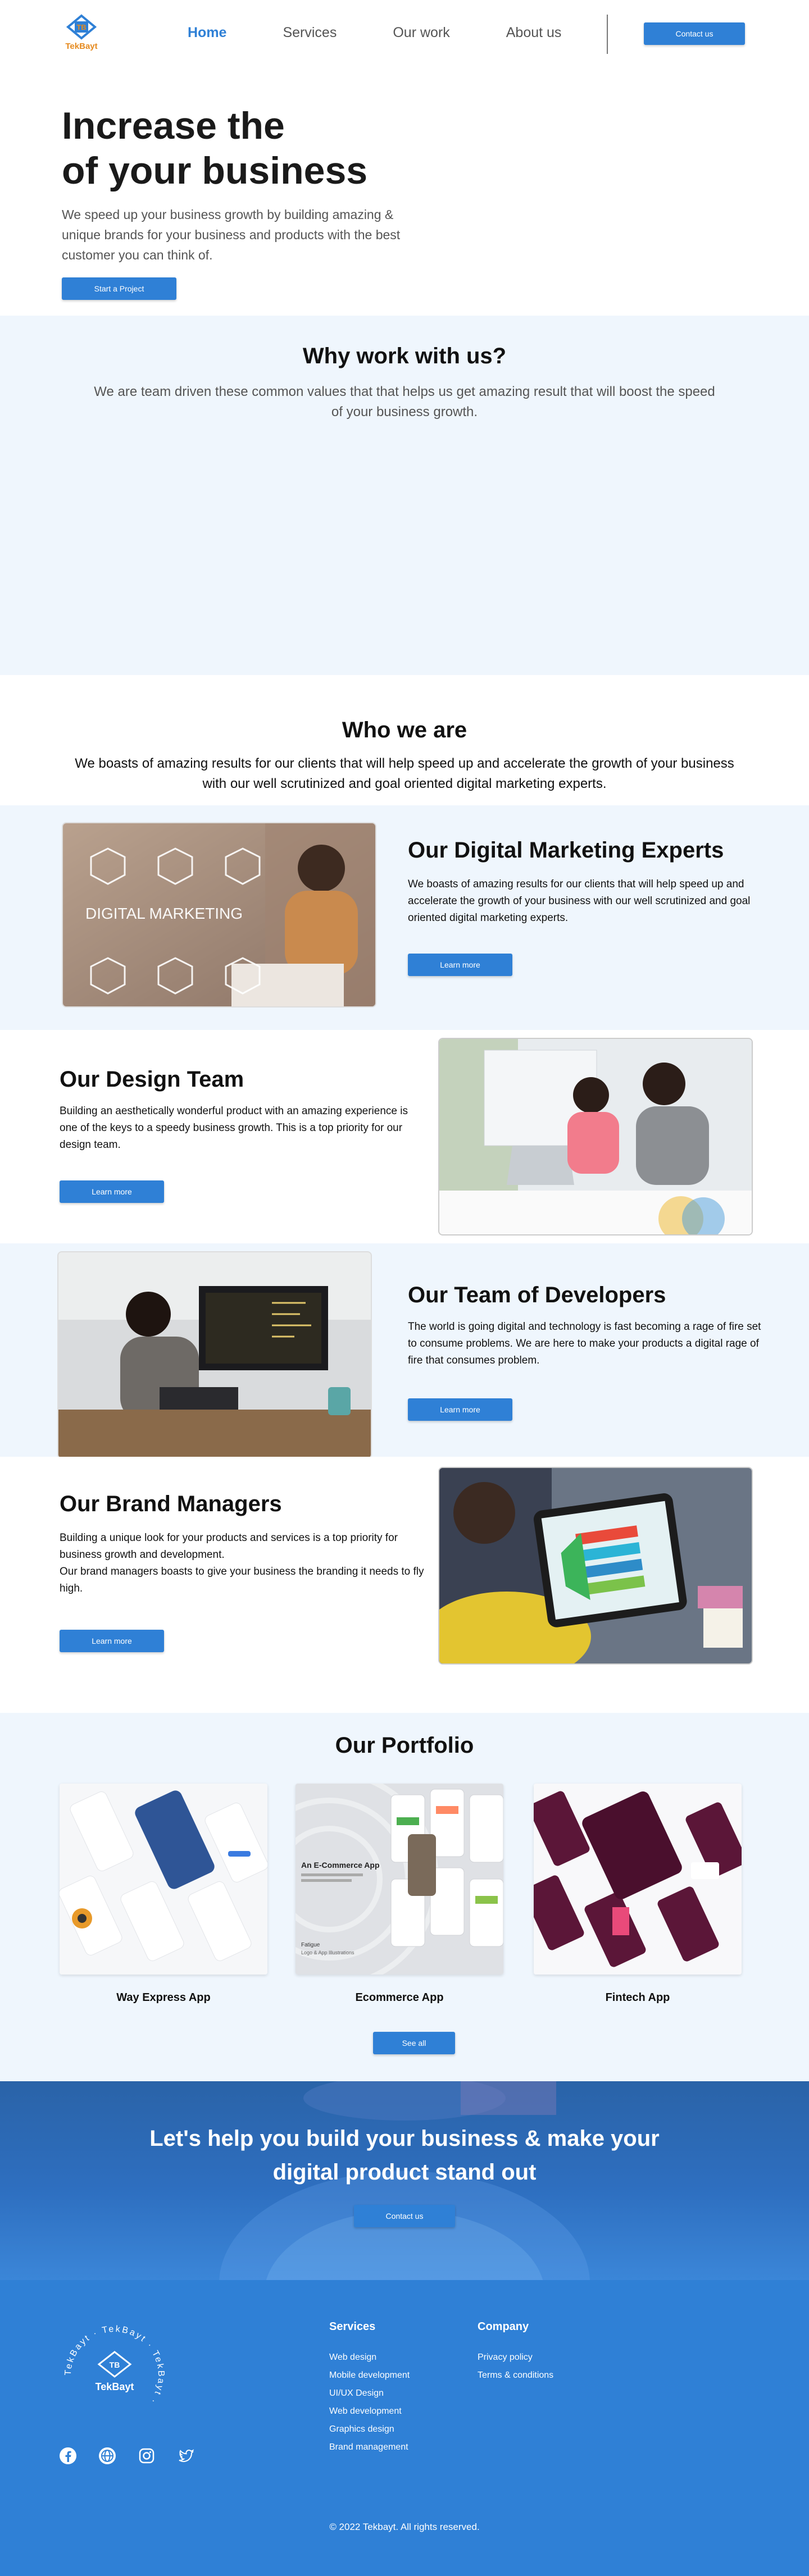 Image resolution: width=809 pixels, height=2576 pixels. I want to click on portfolio-card-fintech, so click(638, 1879).